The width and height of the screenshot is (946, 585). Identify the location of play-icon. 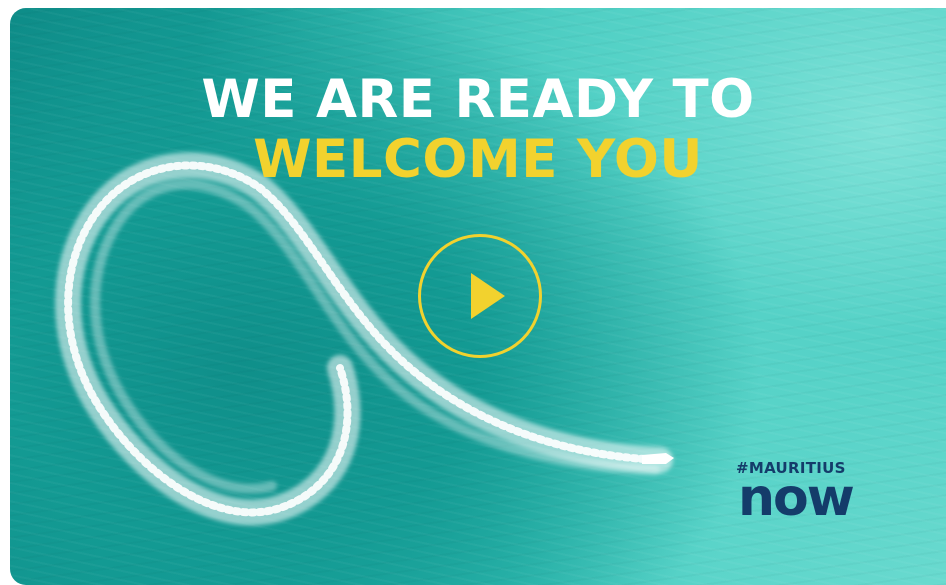
(488, 296).